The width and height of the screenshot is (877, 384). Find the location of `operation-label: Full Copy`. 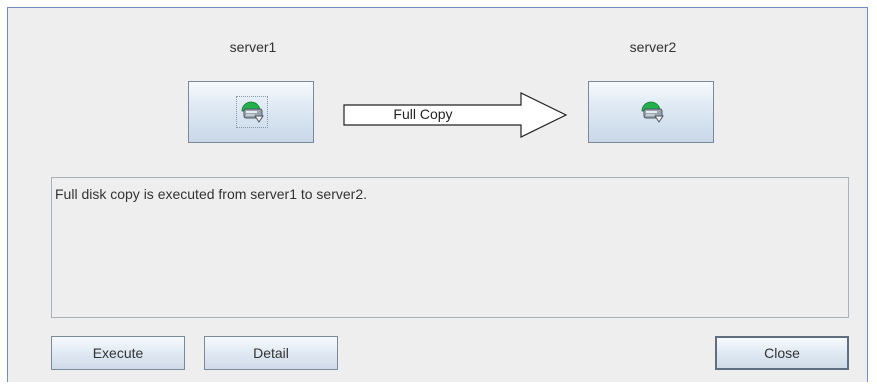

operation-label: Full Copy is located at coordinates (423, 114).